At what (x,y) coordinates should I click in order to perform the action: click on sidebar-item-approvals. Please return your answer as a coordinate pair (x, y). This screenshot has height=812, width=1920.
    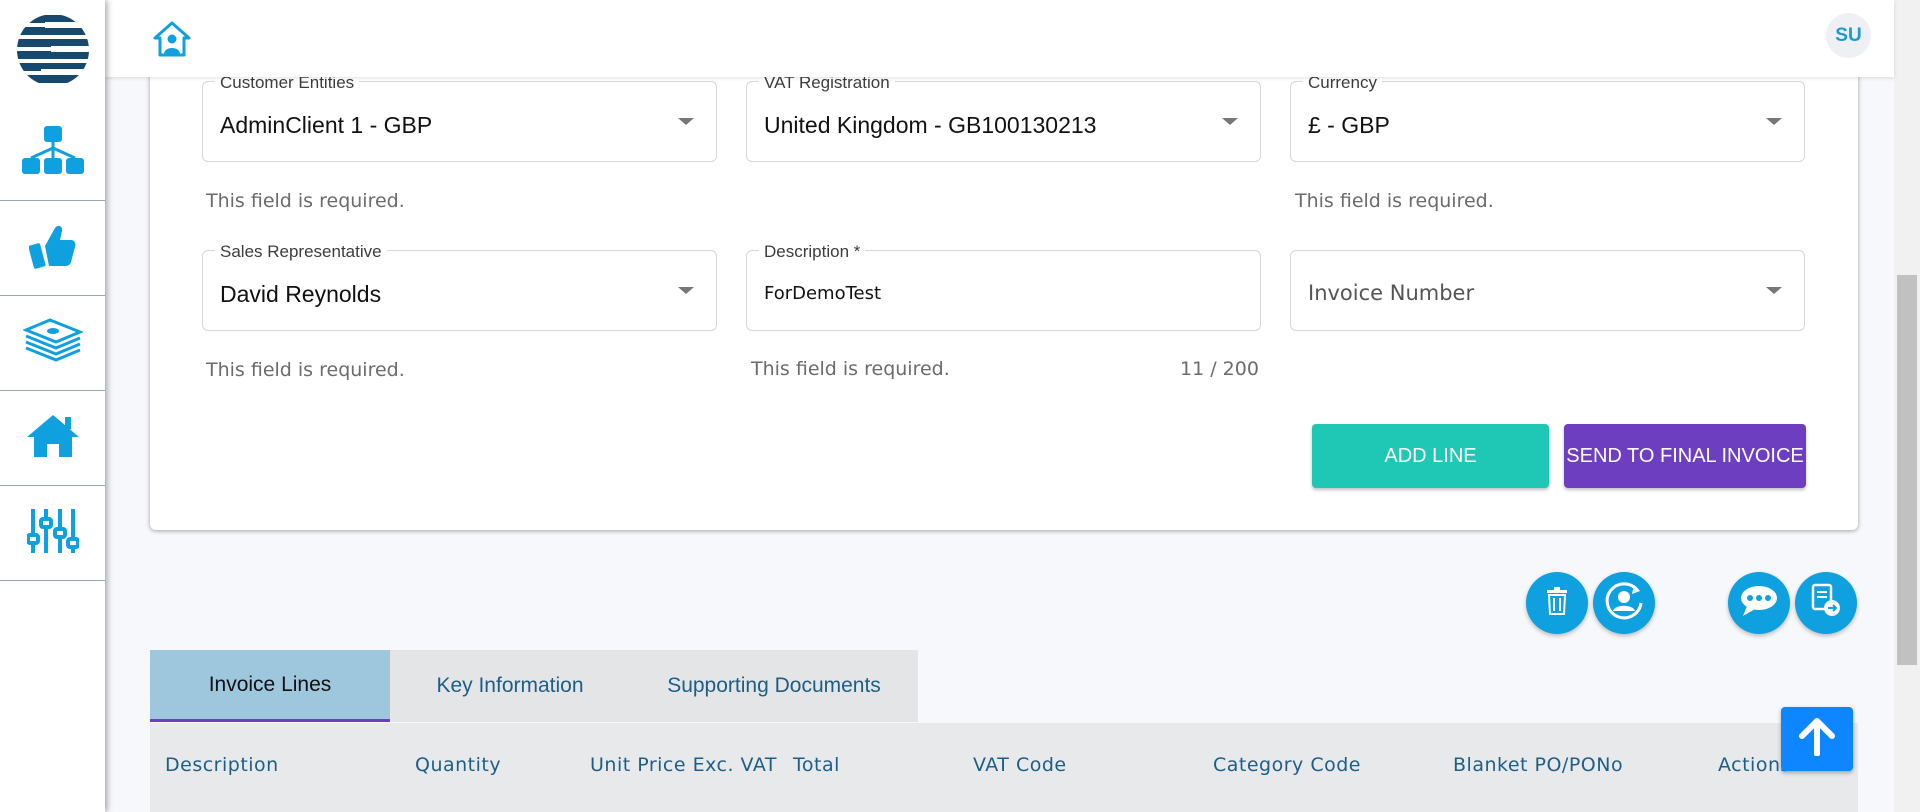
    Looking at the image, I should click on (52, 249).